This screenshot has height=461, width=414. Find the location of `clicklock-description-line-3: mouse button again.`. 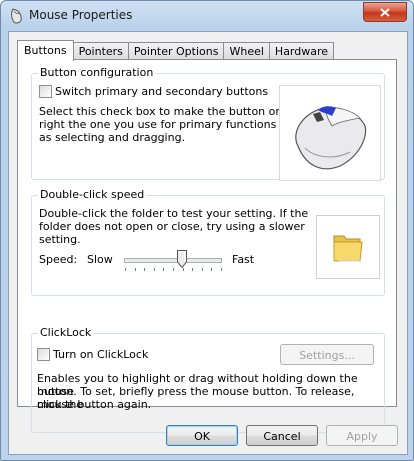

clicklock-description-line-3: mouse button again. is located at coordinates (94, 404).